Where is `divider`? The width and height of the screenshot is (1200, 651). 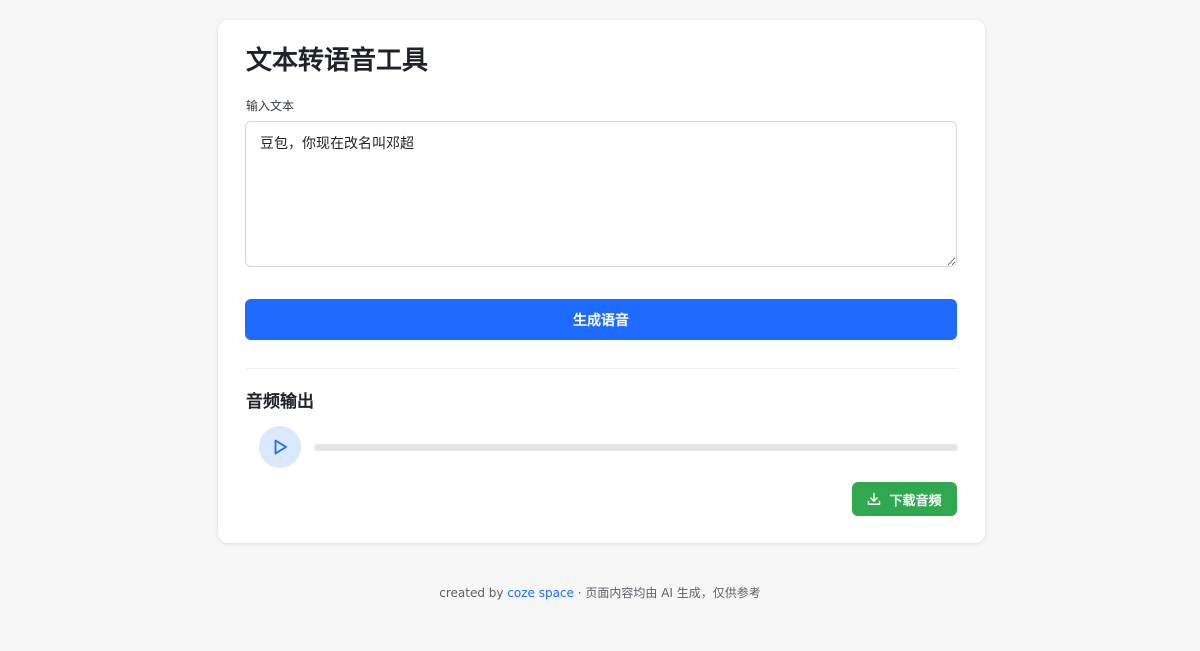
divider is located at coordinates (601, 368).